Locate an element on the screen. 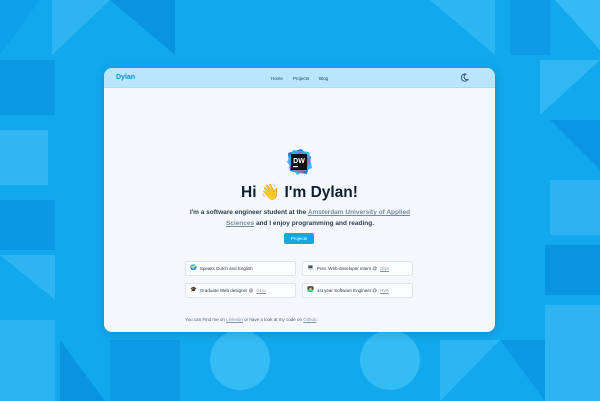  nav-blog: Blog is located at coordinates (323, 78).